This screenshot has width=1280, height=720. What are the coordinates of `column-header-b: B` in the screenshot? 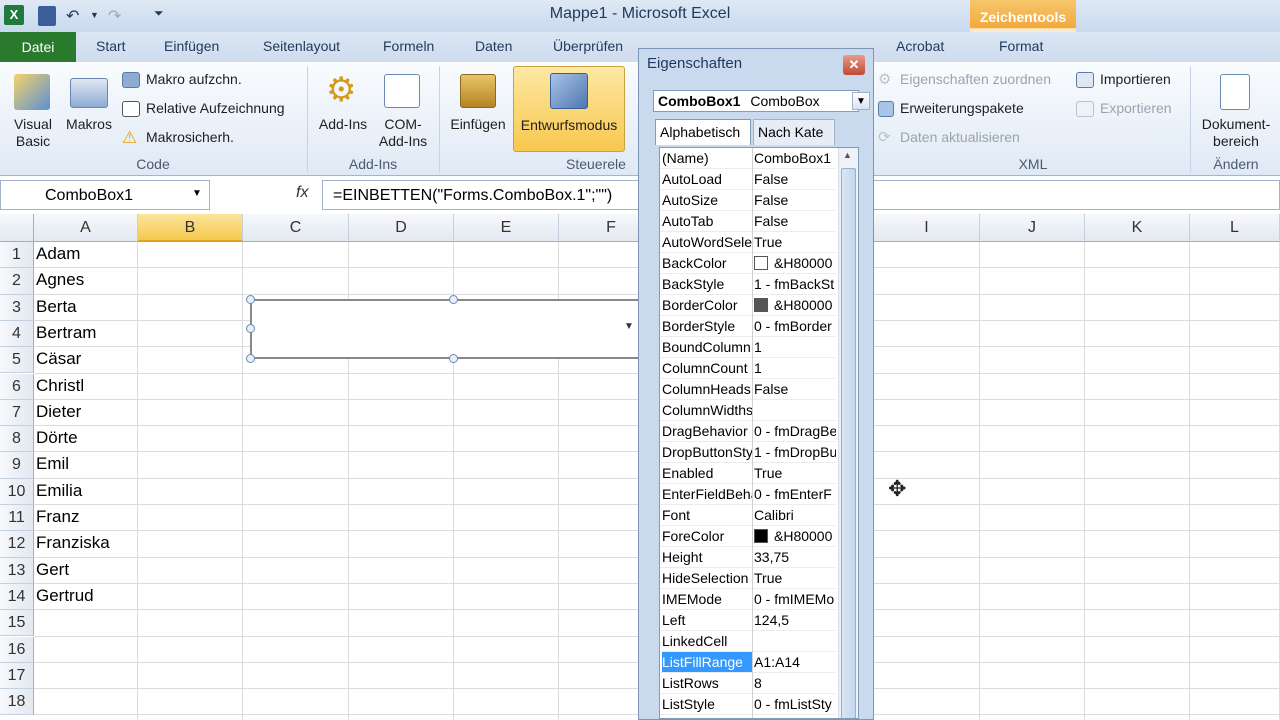 It's located at (190, 228).